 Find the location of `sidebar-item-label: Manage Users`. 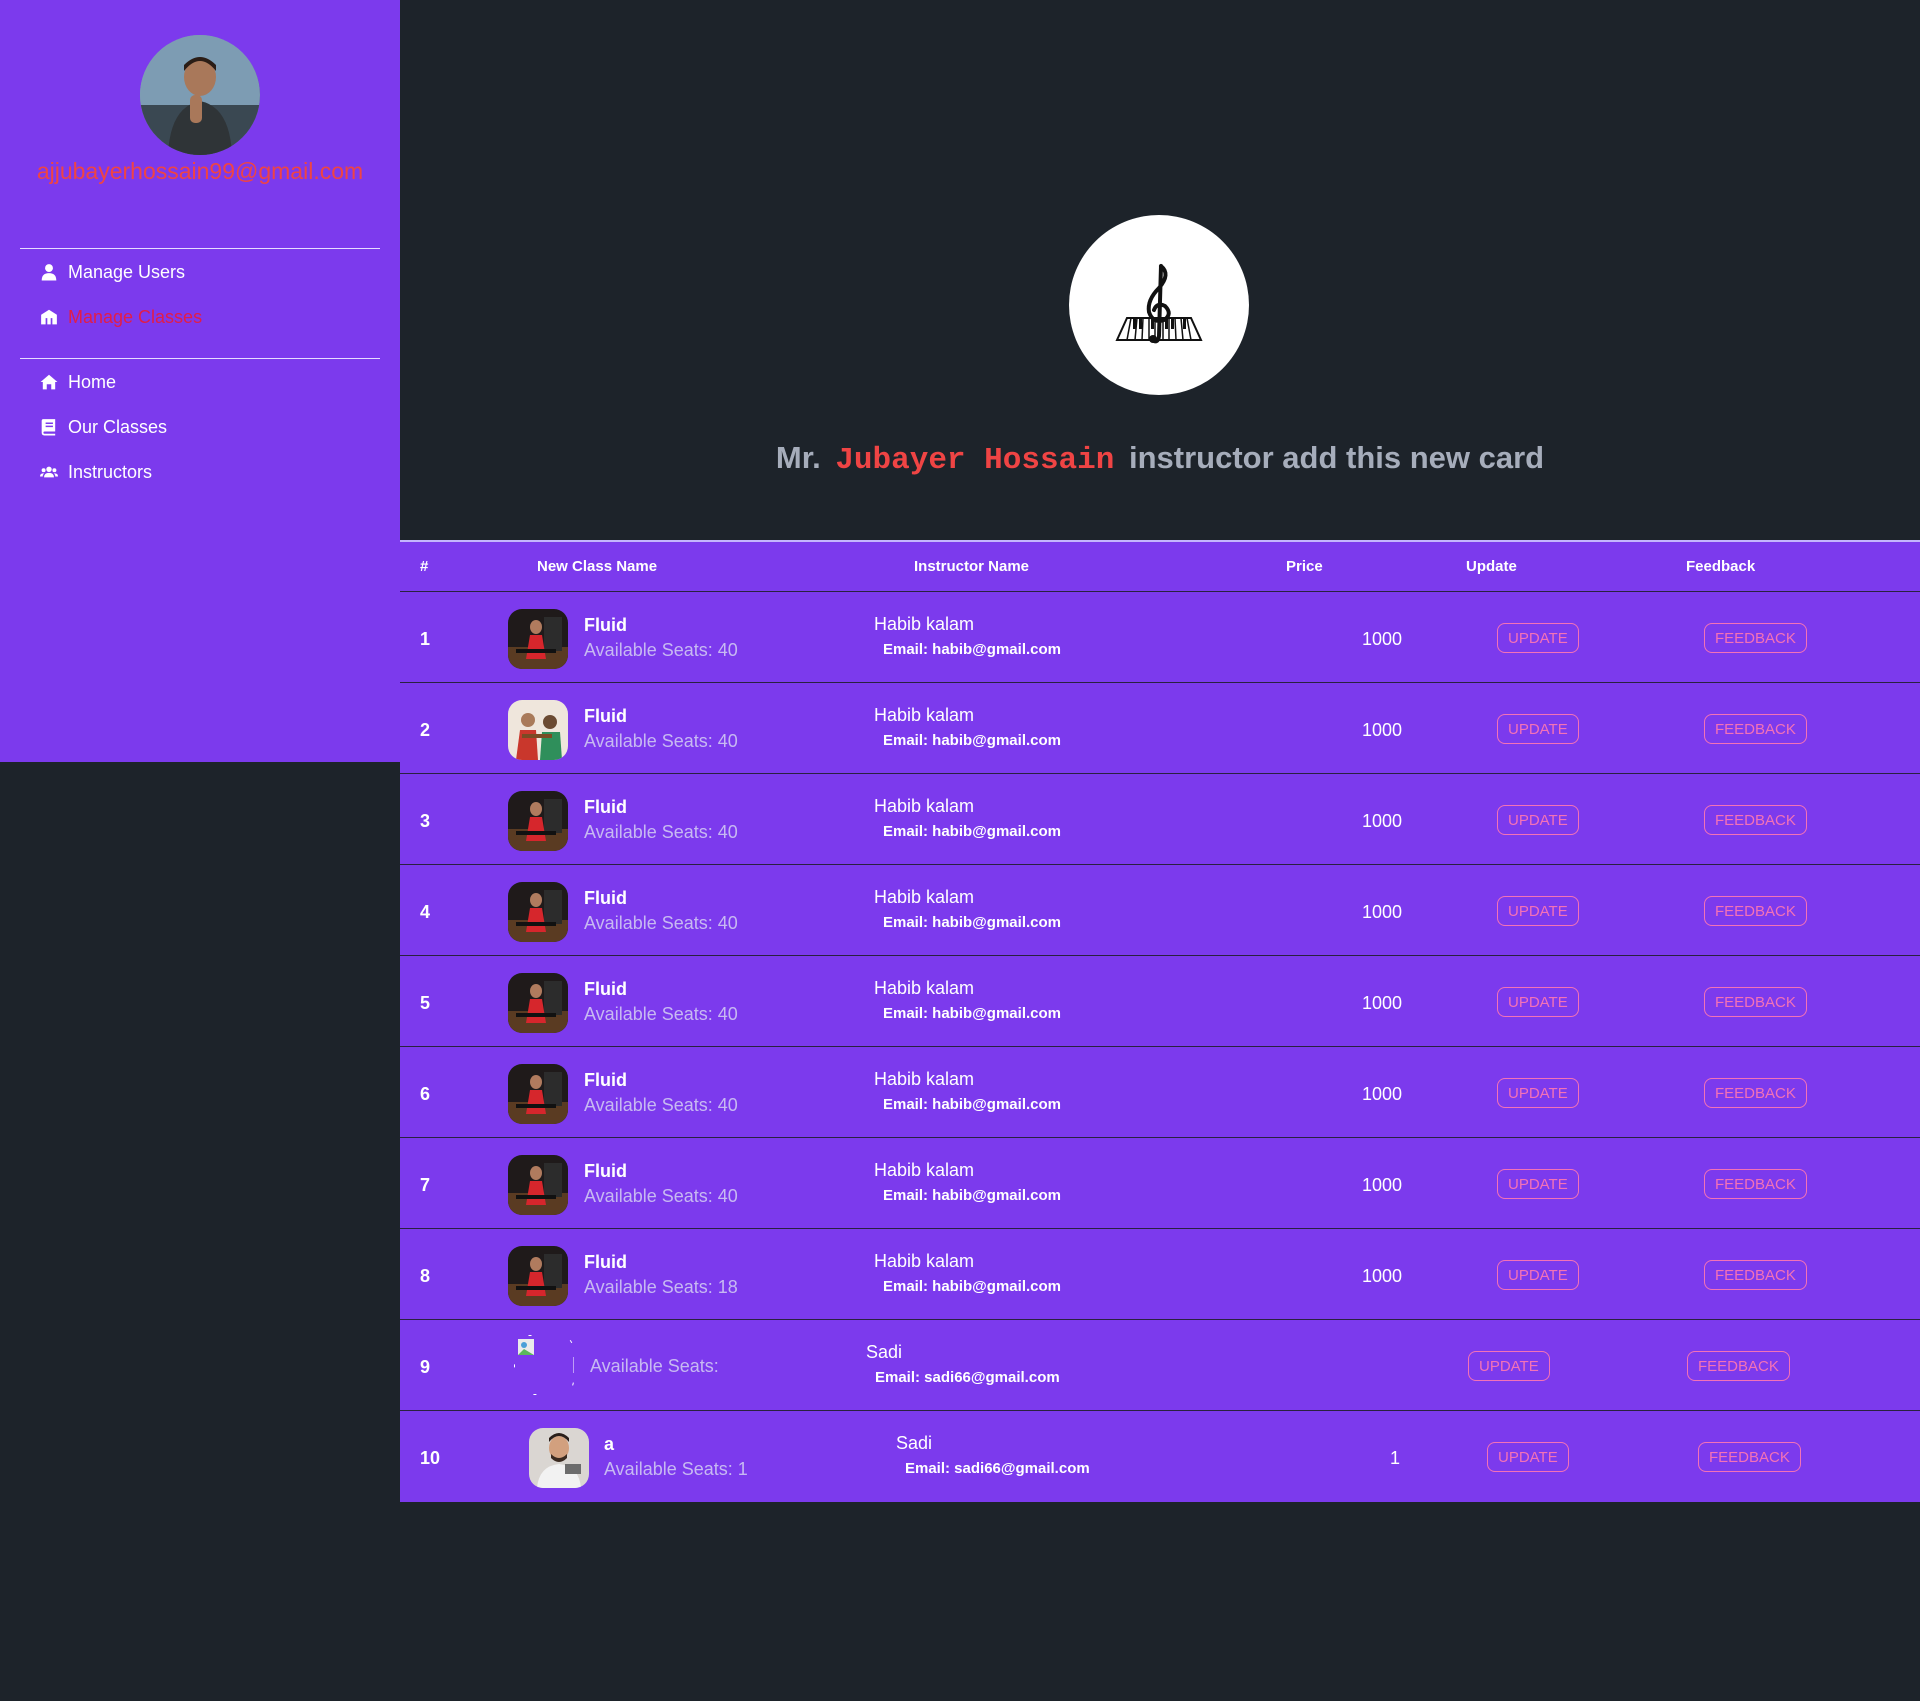

sidebar-item-label: Manage Users is located at coordinates (127, 271).